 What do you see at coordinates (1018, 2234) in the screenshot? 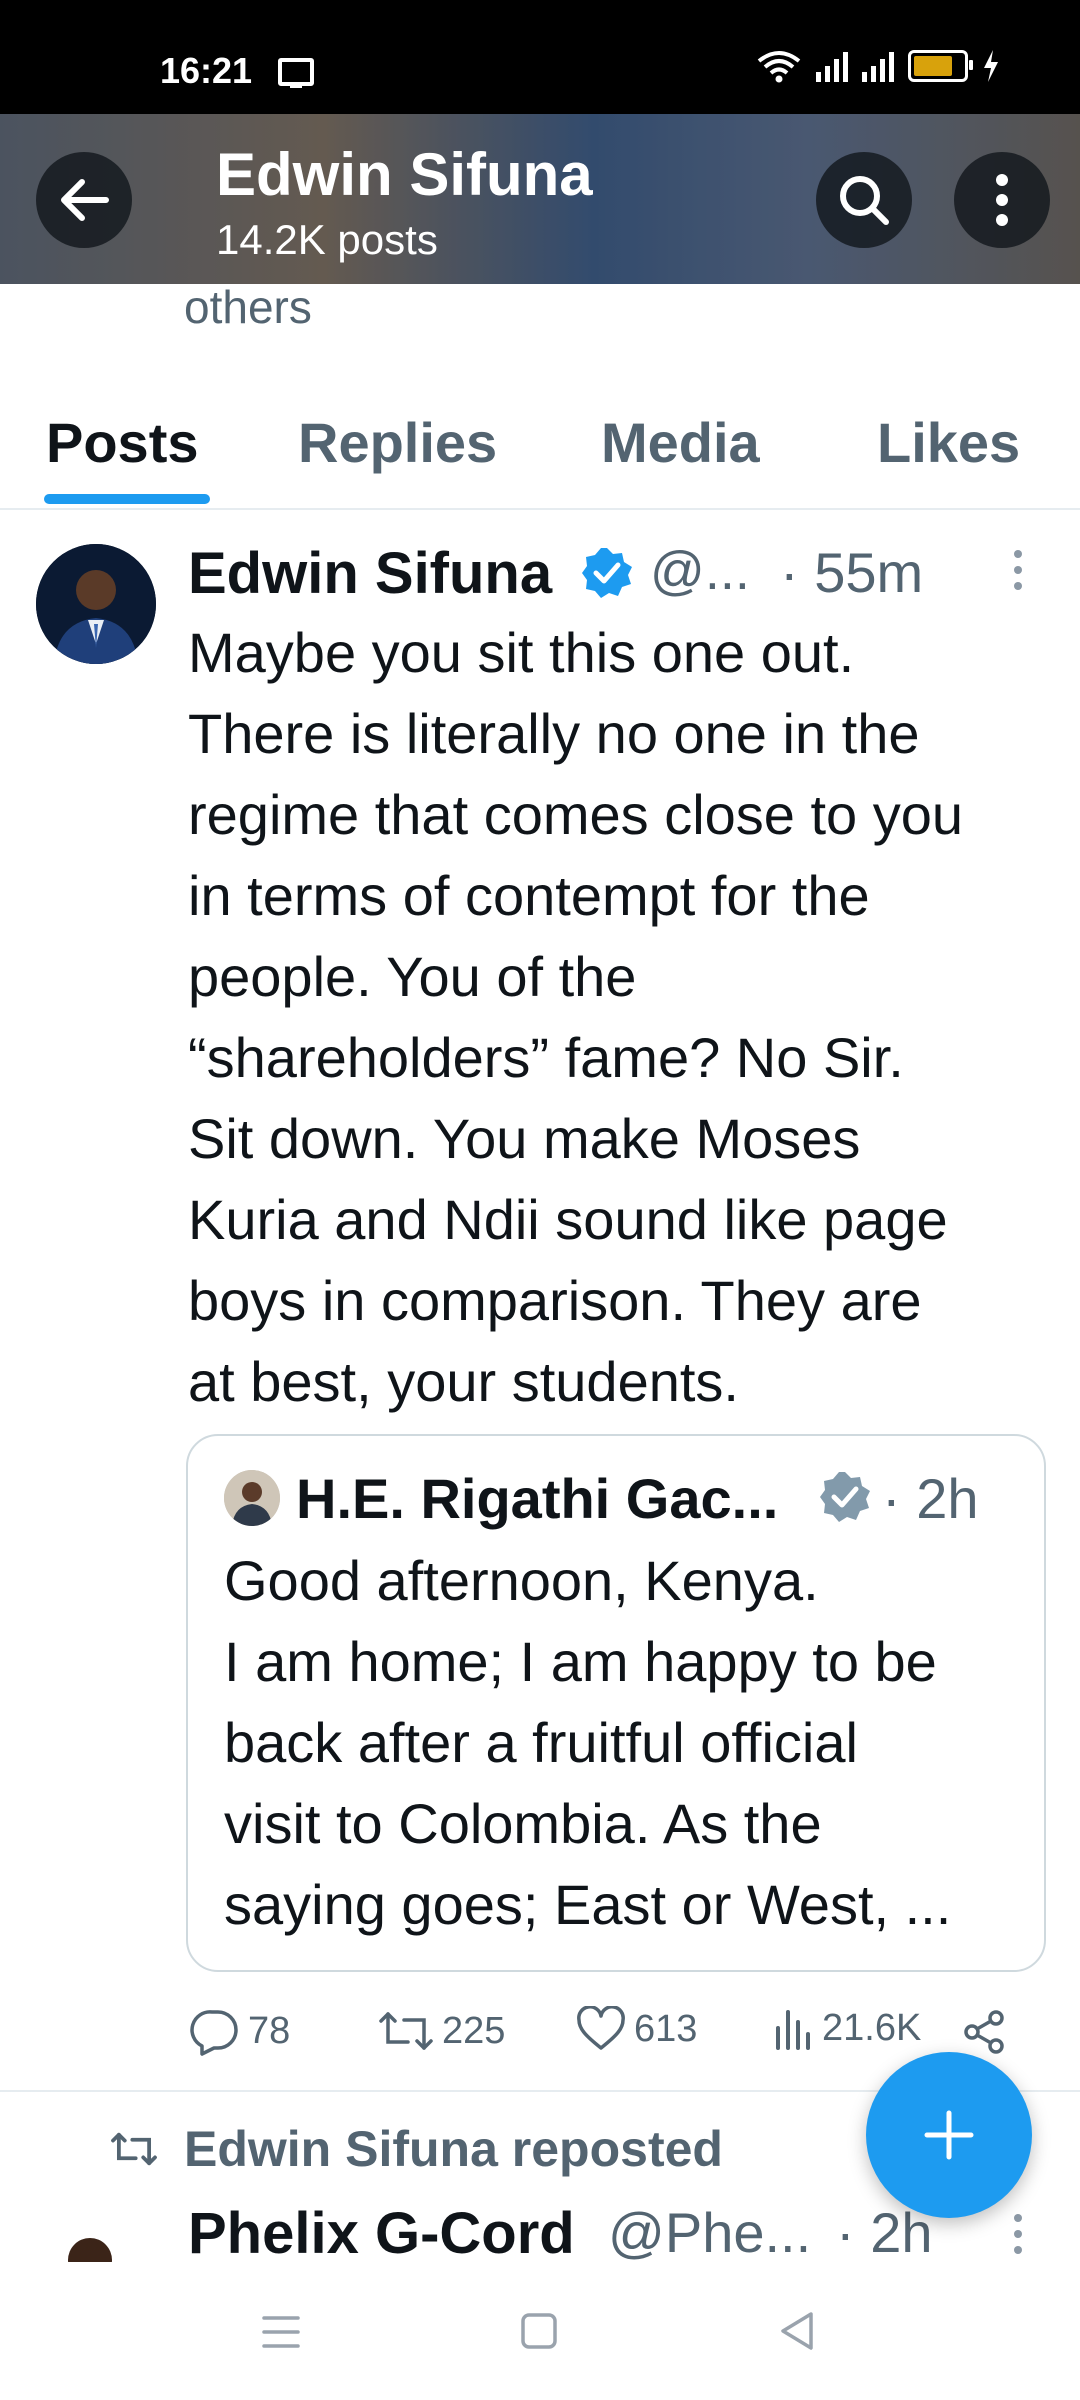
I see `next-tweet-more-icon` at bounding box center [1018, 2234].